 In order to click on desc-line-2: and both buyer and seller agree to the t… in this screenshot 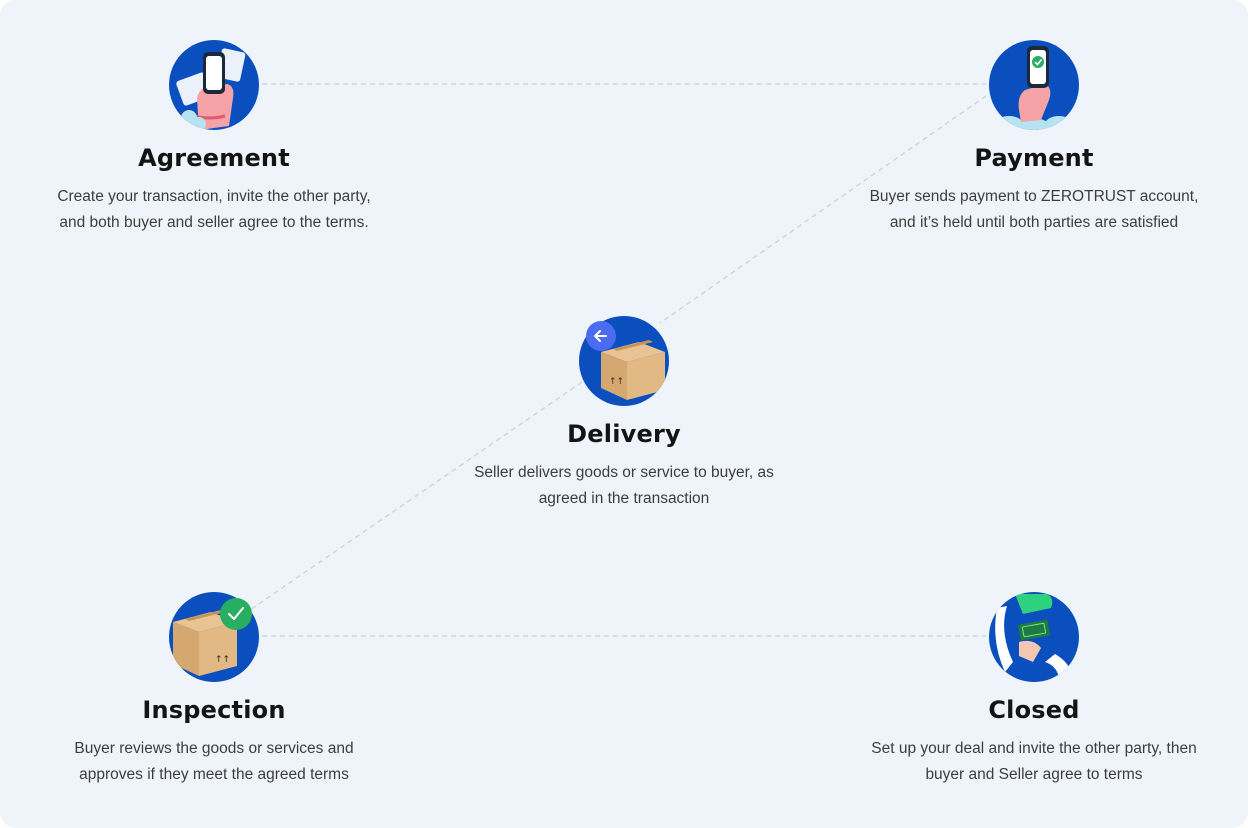, I will do `click(214, 222)`.